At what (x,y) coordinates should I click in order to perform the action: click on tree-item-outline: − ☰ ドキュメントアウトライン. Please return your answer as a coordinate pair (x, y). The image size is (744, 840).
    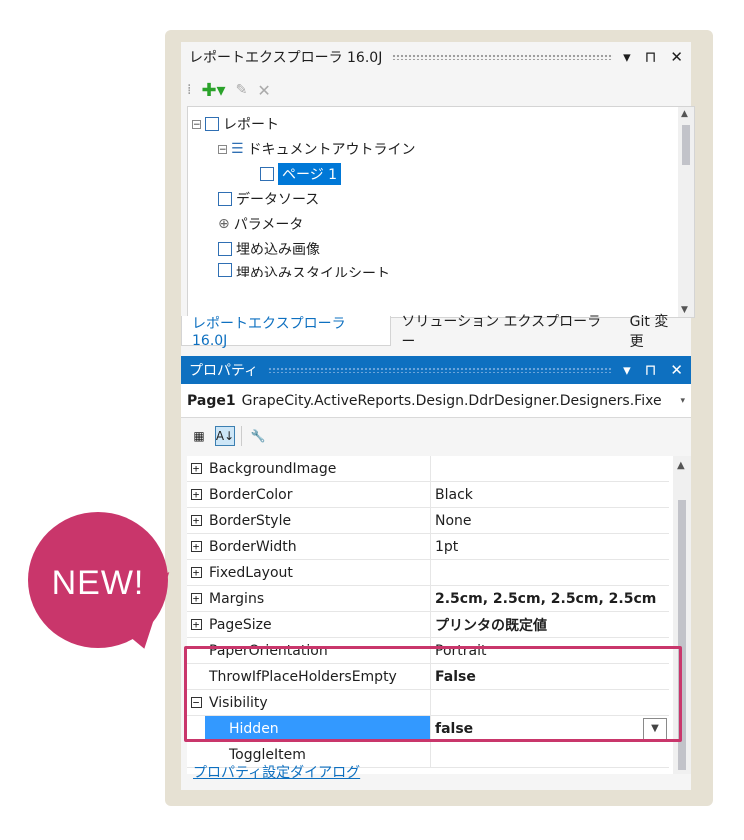
    Looking at the image, I should click on (317, 149).